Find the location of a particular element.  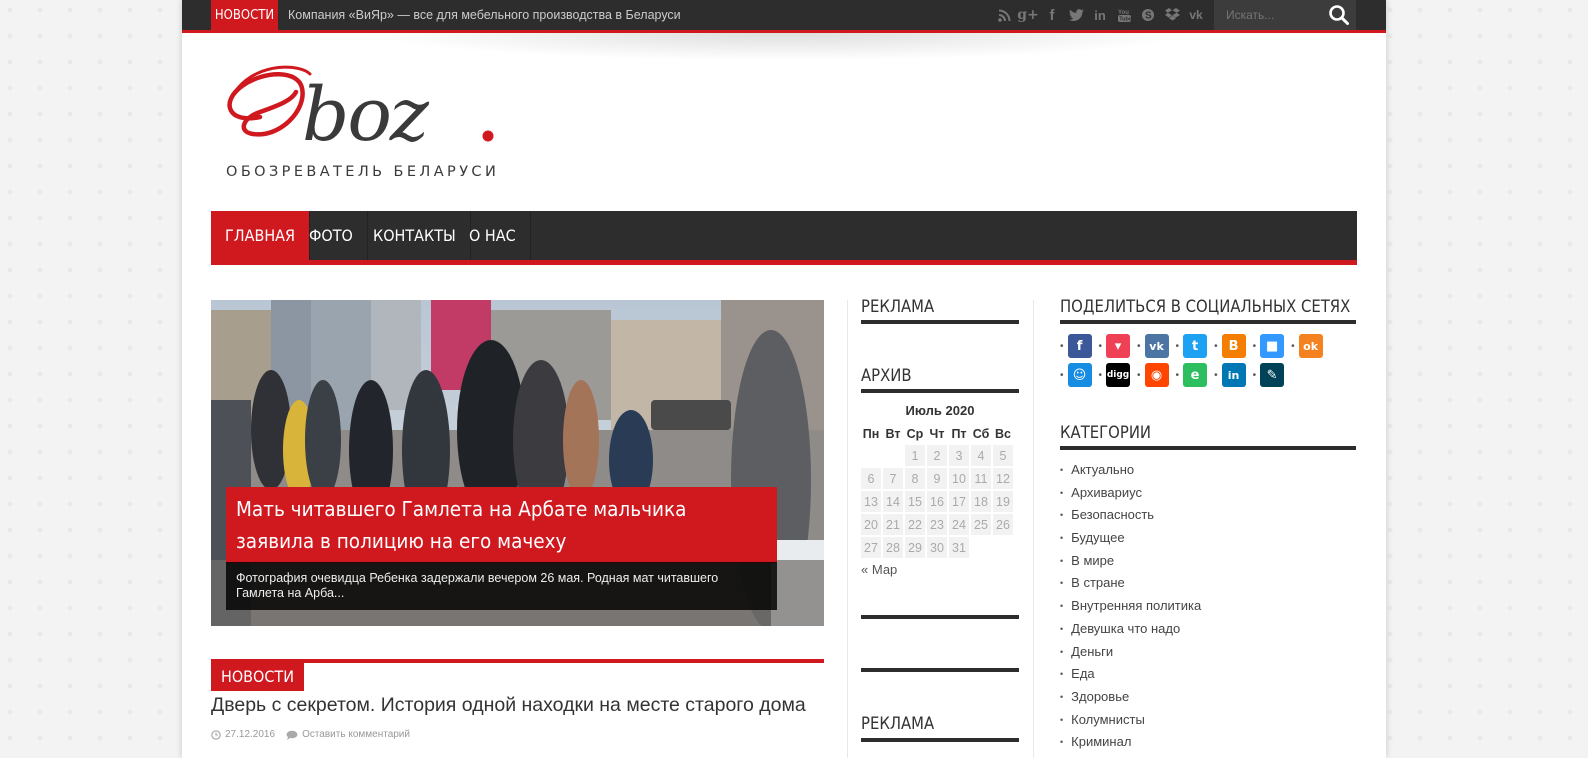

rss-icon is located at coordinates (1004, 15).